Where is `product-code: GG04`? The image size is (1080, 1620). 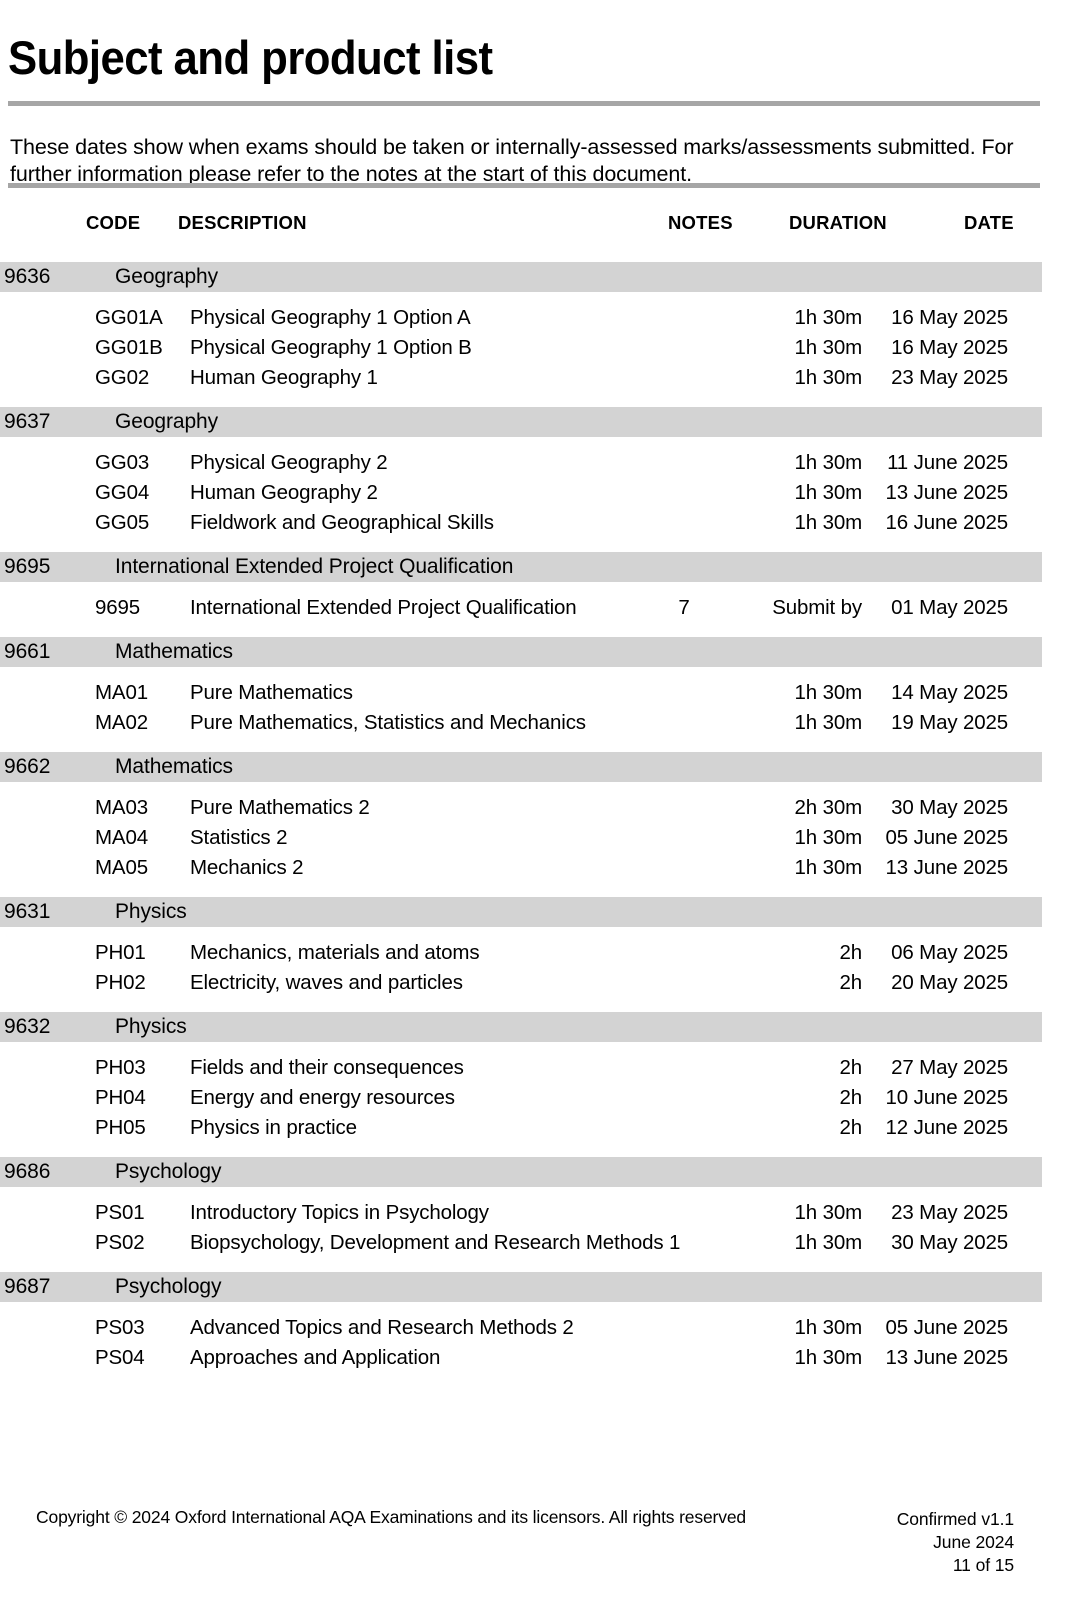 product-code: GG04 is located at coordinates (122, 492).